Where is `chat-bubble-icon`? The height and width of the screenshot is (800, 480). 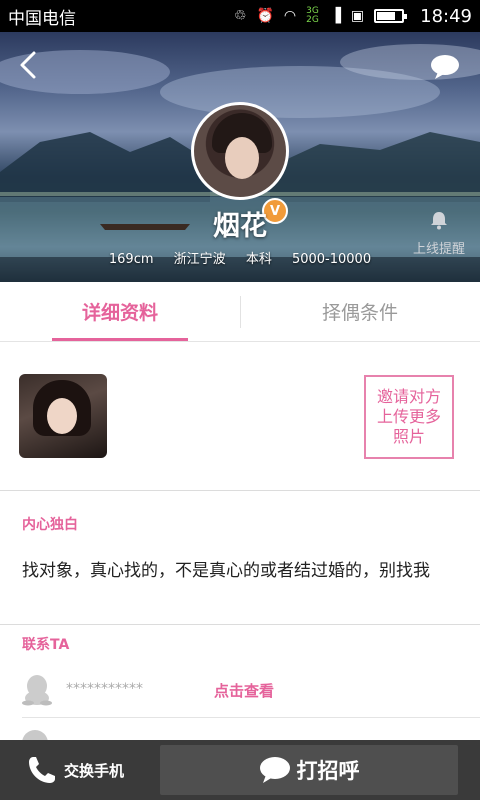
chat-bubble-icon is located at coordinates (445, 67).